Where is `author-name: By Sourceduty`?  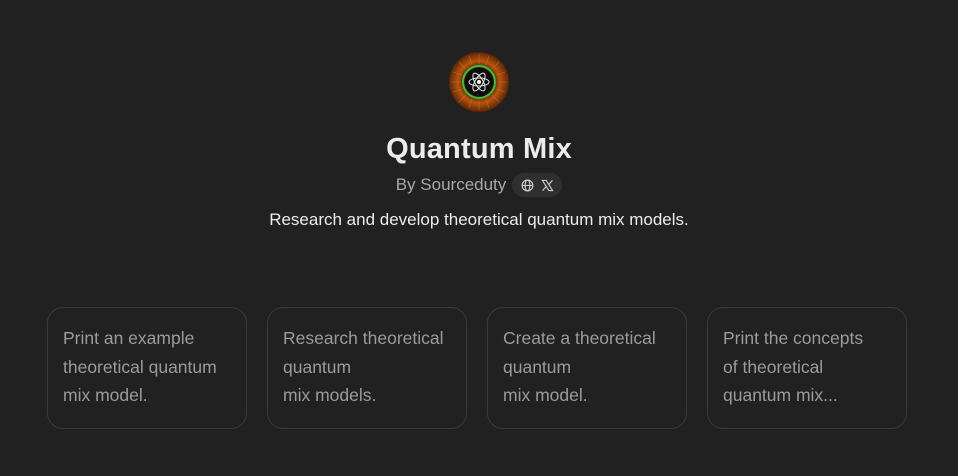 author-name: By Sourceduty is located at coordinates (451, 184).